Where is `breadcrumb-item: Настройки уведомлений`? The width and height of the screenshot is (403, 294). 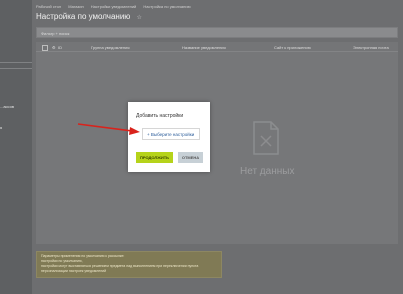 breadcrumb-item: Настройки уведомлений is located at coordinates (114, 6).